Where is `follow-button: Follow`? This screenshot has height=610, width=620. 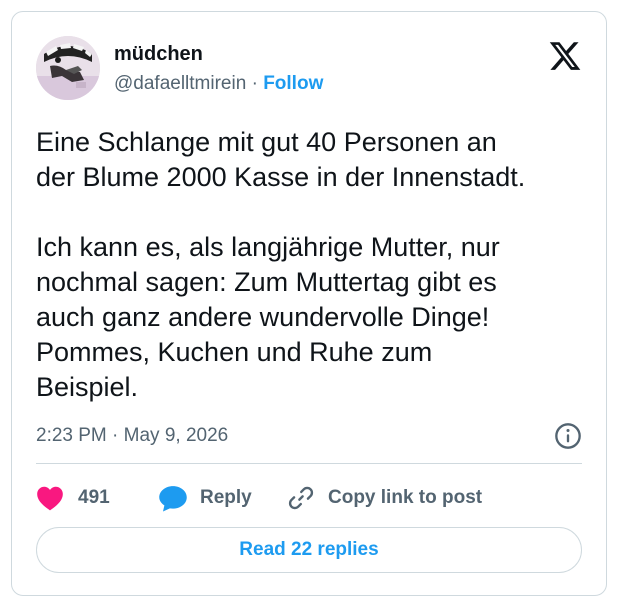 follow-button: Follow is located at coordinates (293, 83).